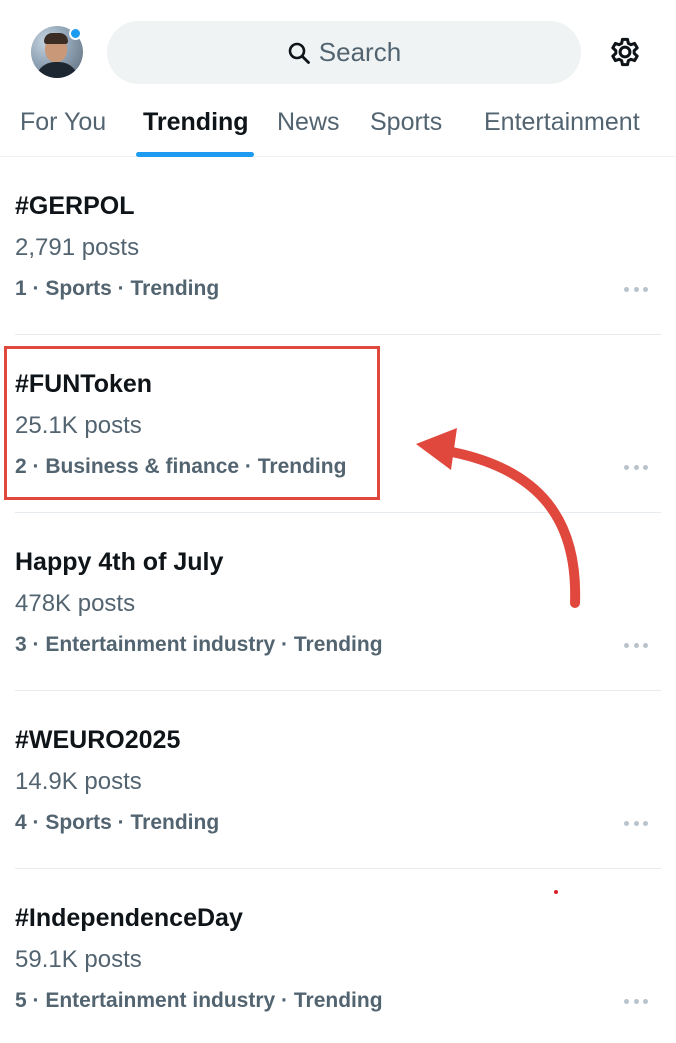 The height and width of the screenshot is (1043, 676). What do you see at coordinates (119, 562) in the screenshot?
I see `trend-title: Happy 4th of July` at bounding box center [119, 562].